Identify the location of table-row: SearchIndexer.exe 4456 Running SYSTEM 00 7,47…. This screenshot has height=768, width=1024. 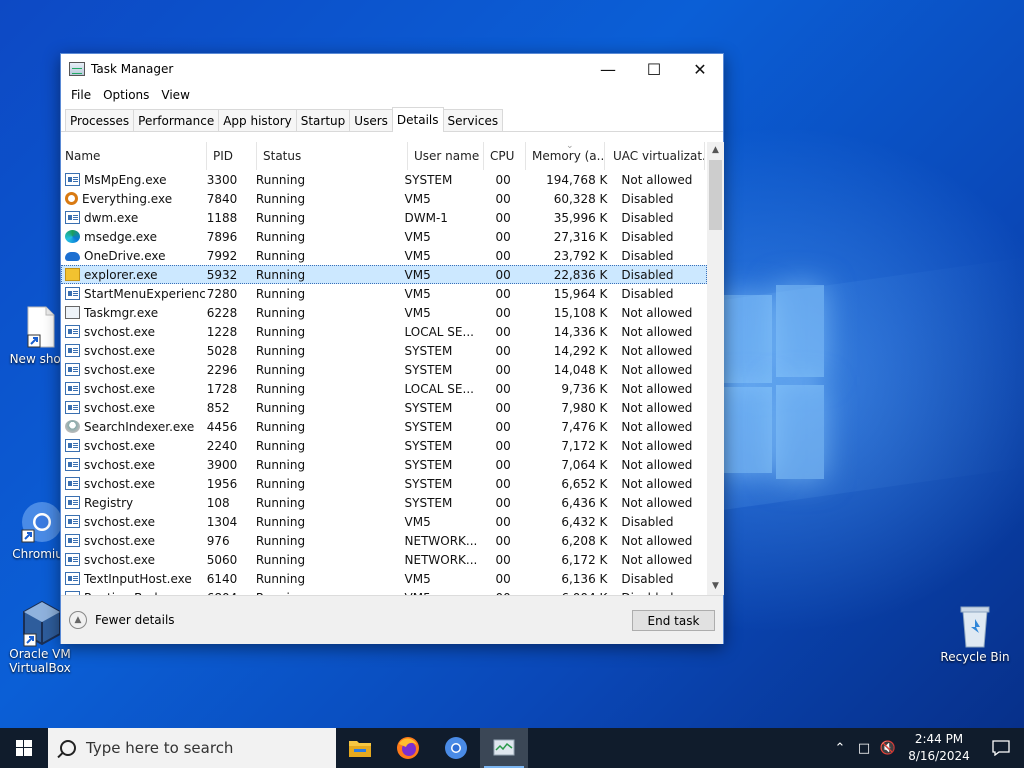
(384, 426).